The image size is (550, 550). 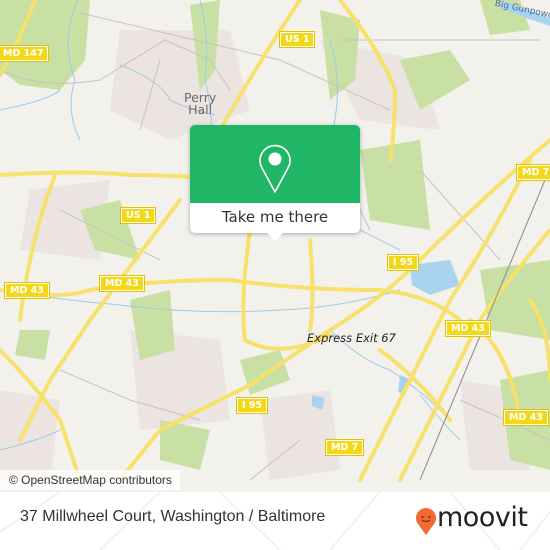 I want to click on place-label-perry-hall: Perry Hall, so click(x=200, y=104).